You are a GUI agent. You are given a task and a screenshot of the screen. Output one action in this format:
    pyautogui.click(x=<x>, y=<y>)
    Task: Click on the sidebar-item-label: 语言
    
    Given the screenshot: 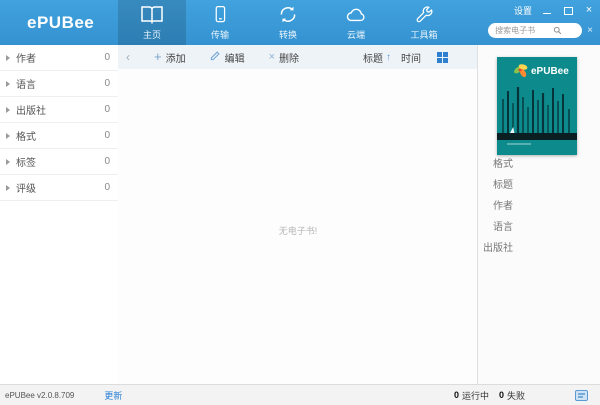 What is the action you would take?
    pyautogui.click(x=26, y=85)
    